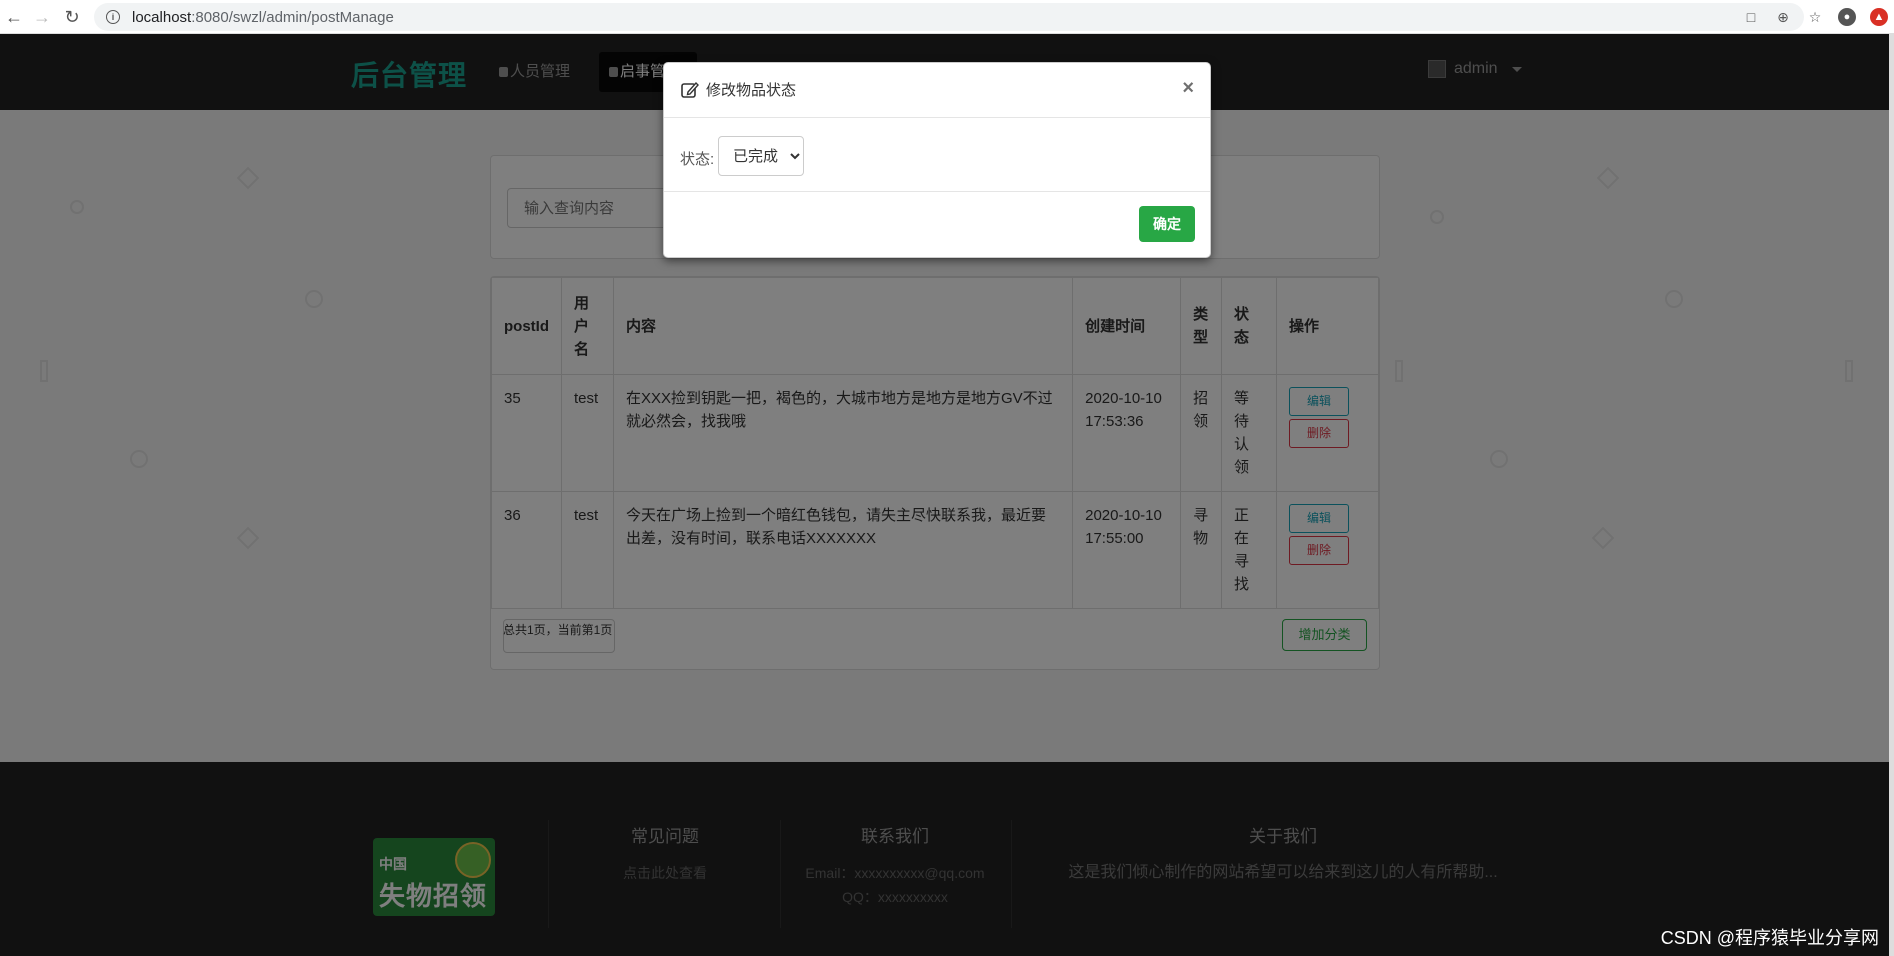 The image size is (1894, 956). What do you see at coordinates (1783, 17) in the screenshot?
I see `zoom-icon: ⊕` at bounding box center [1783, 17].